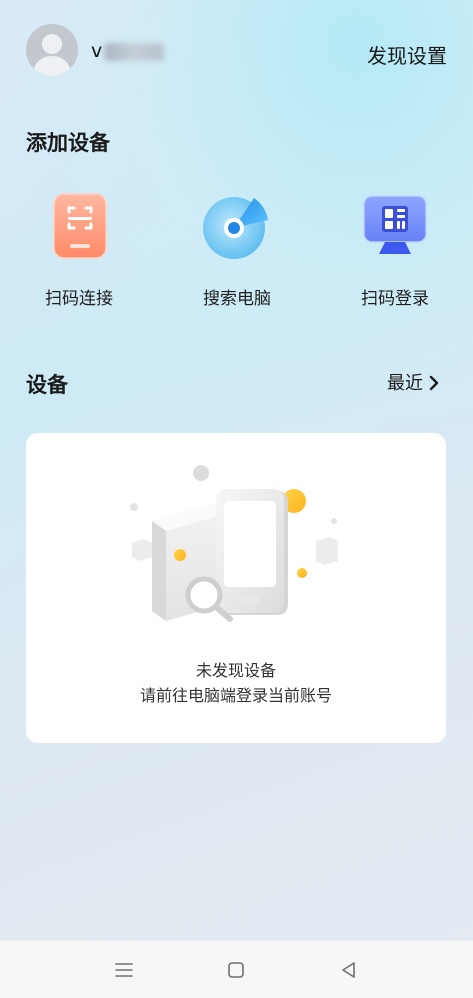 The image size is (473, 998). I want to click on back-icon, so click(349, 970).